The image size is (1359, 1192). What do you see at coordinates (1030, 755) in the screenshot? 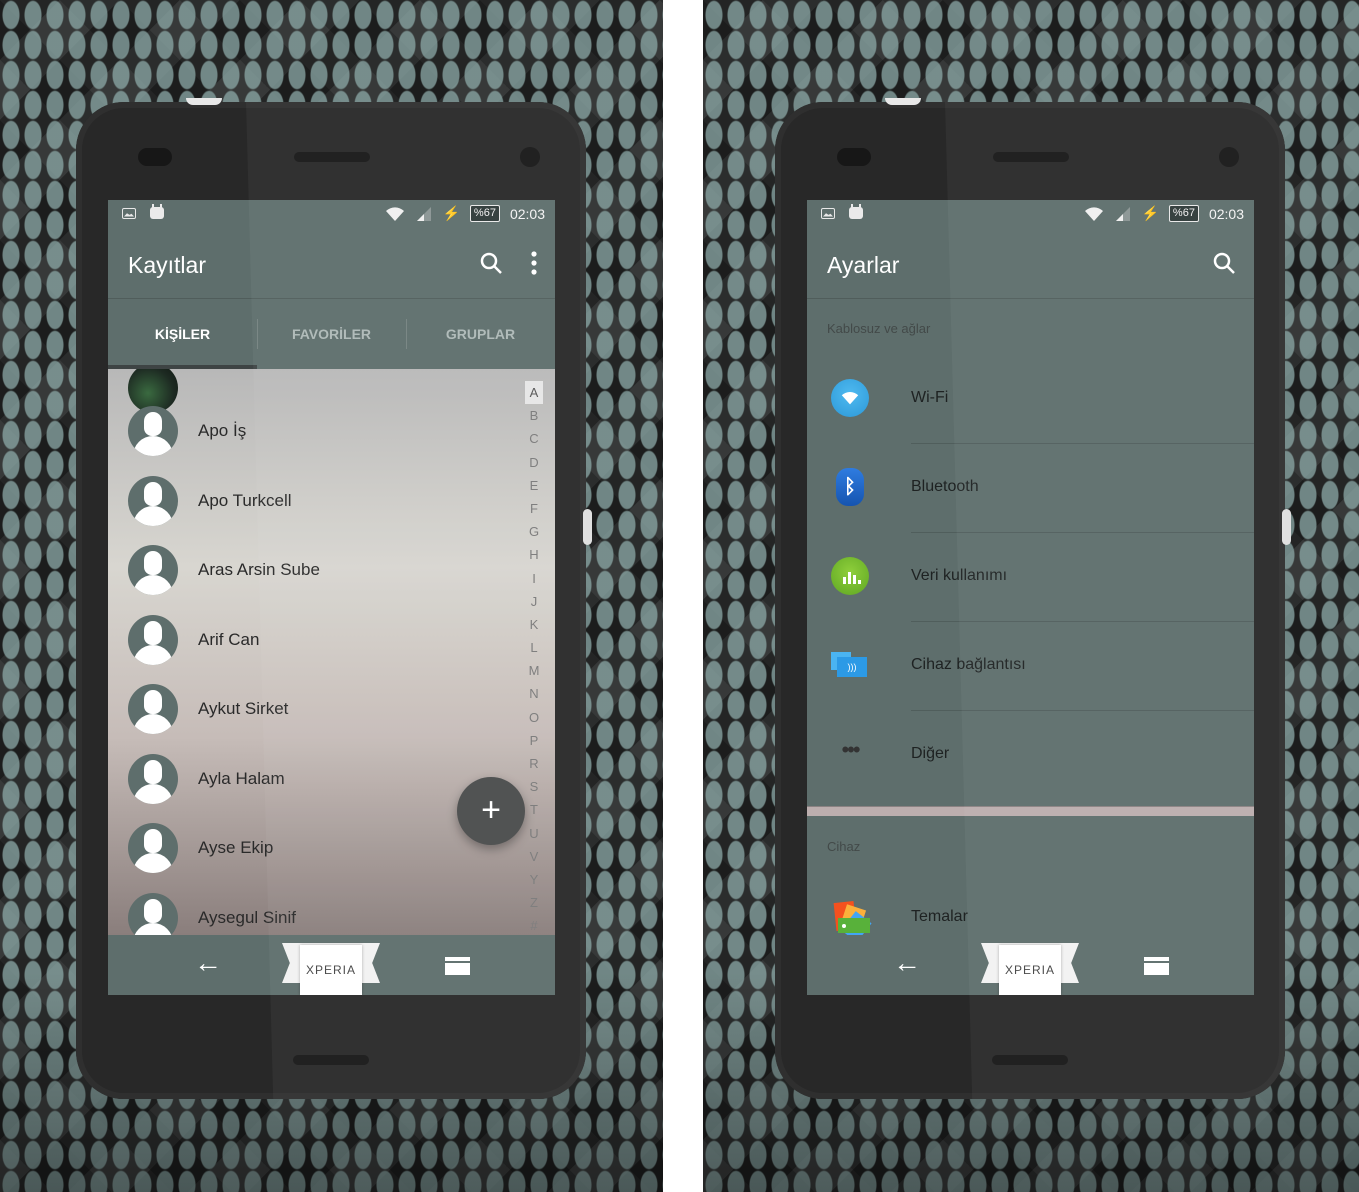
I see `settings-item-more: ••• Diğer` at bounding box center [1030, 755].